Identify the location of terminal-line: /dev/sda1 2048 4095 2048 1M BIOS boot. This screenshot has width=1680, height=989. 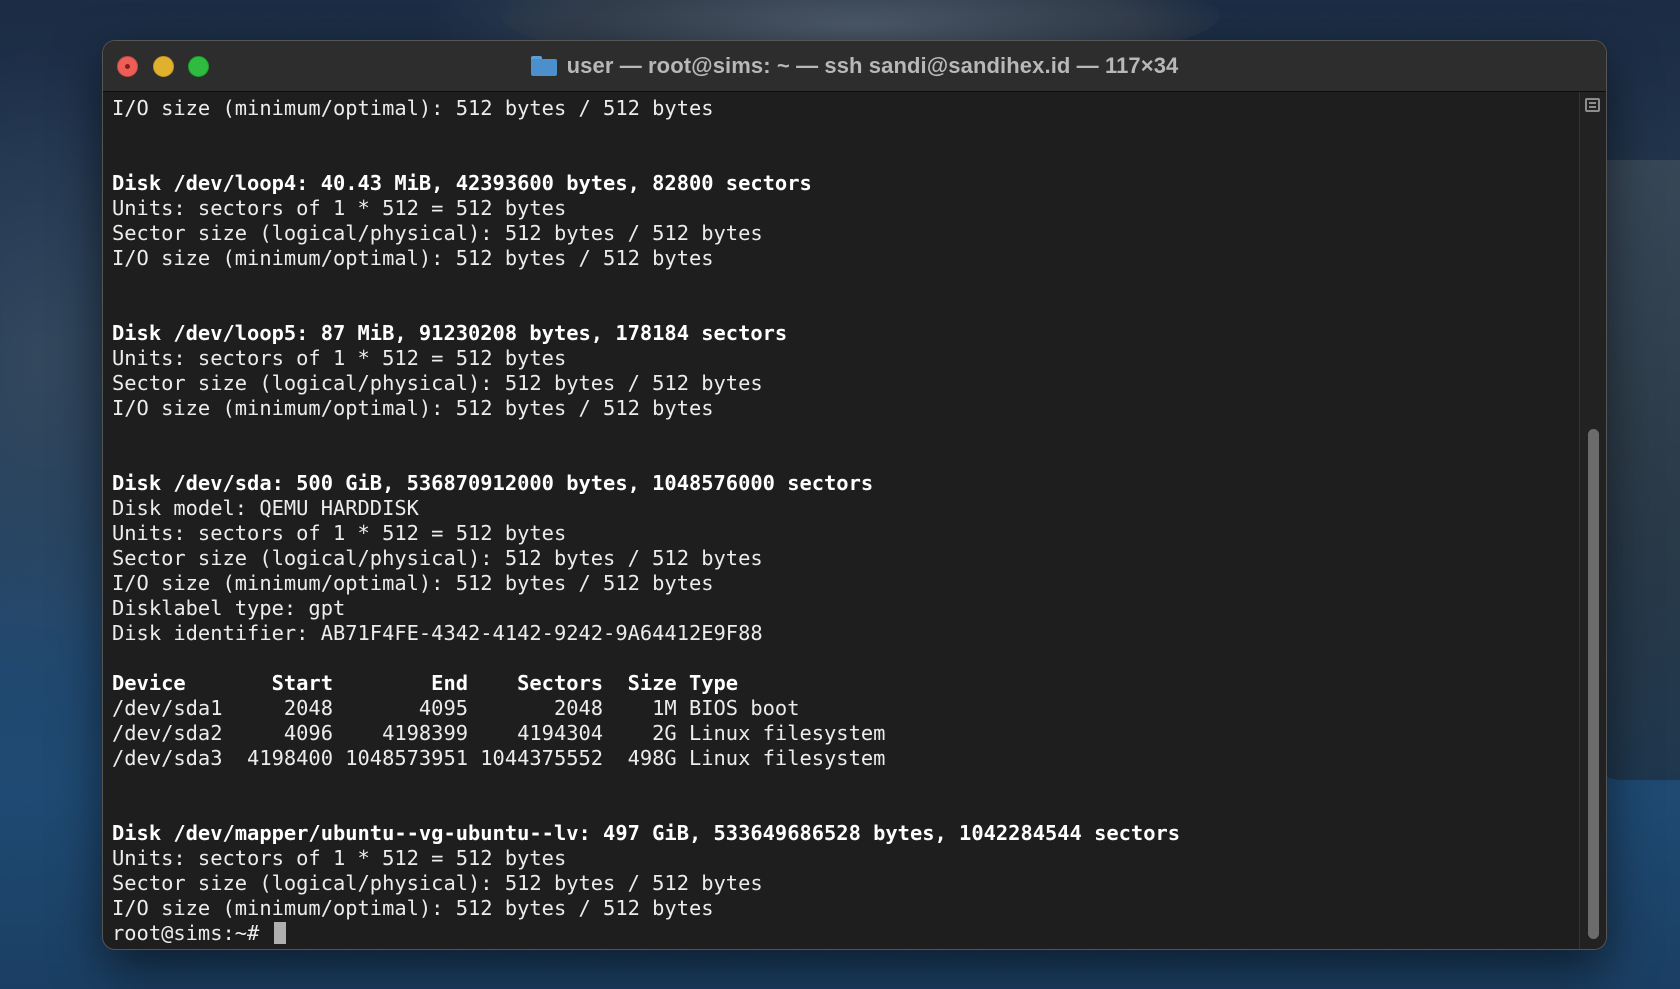
(456, 708).